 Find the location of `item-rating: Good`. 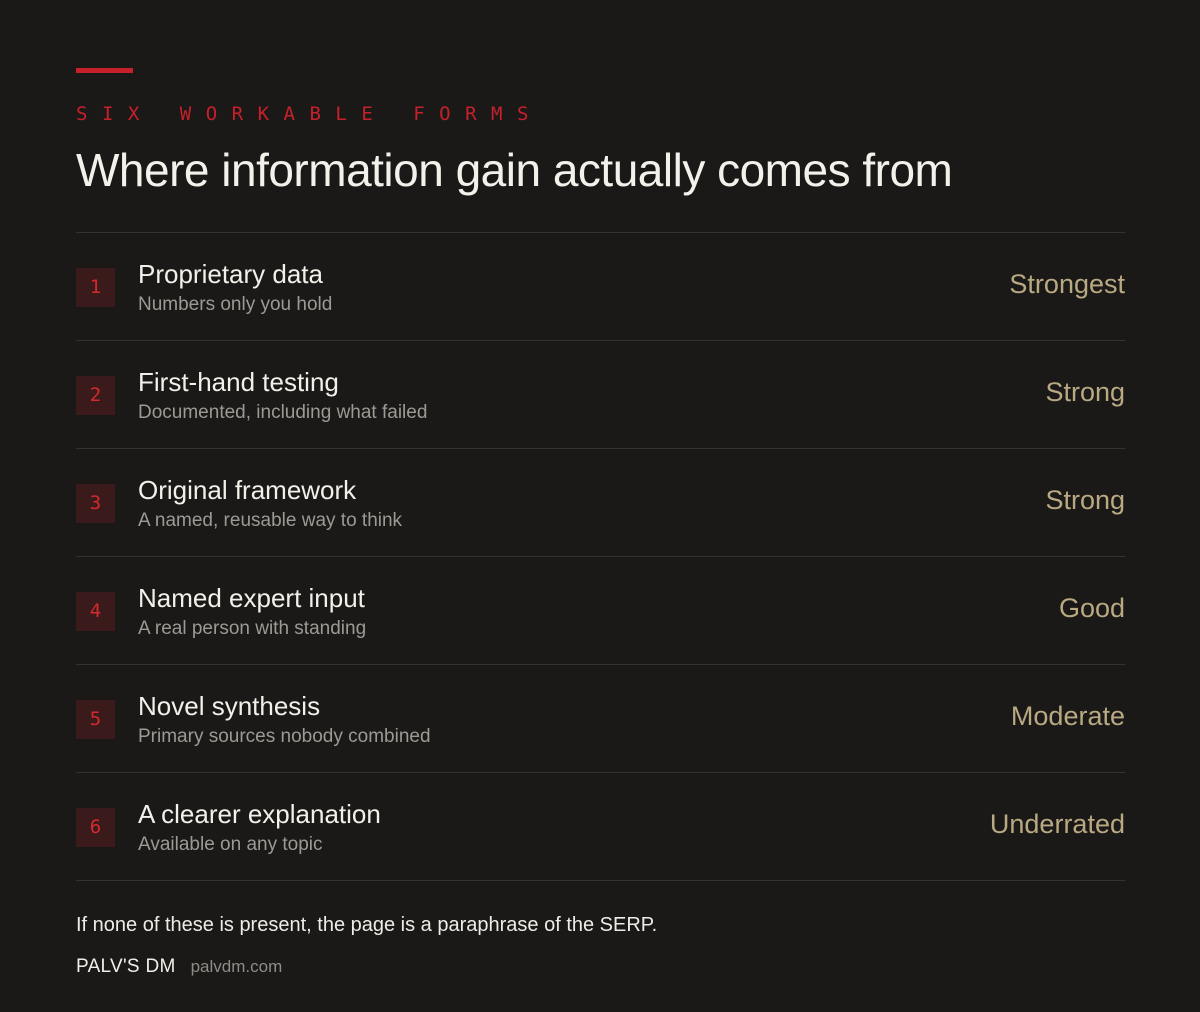

item-rating: Good is located at coordinates (1091, 608).